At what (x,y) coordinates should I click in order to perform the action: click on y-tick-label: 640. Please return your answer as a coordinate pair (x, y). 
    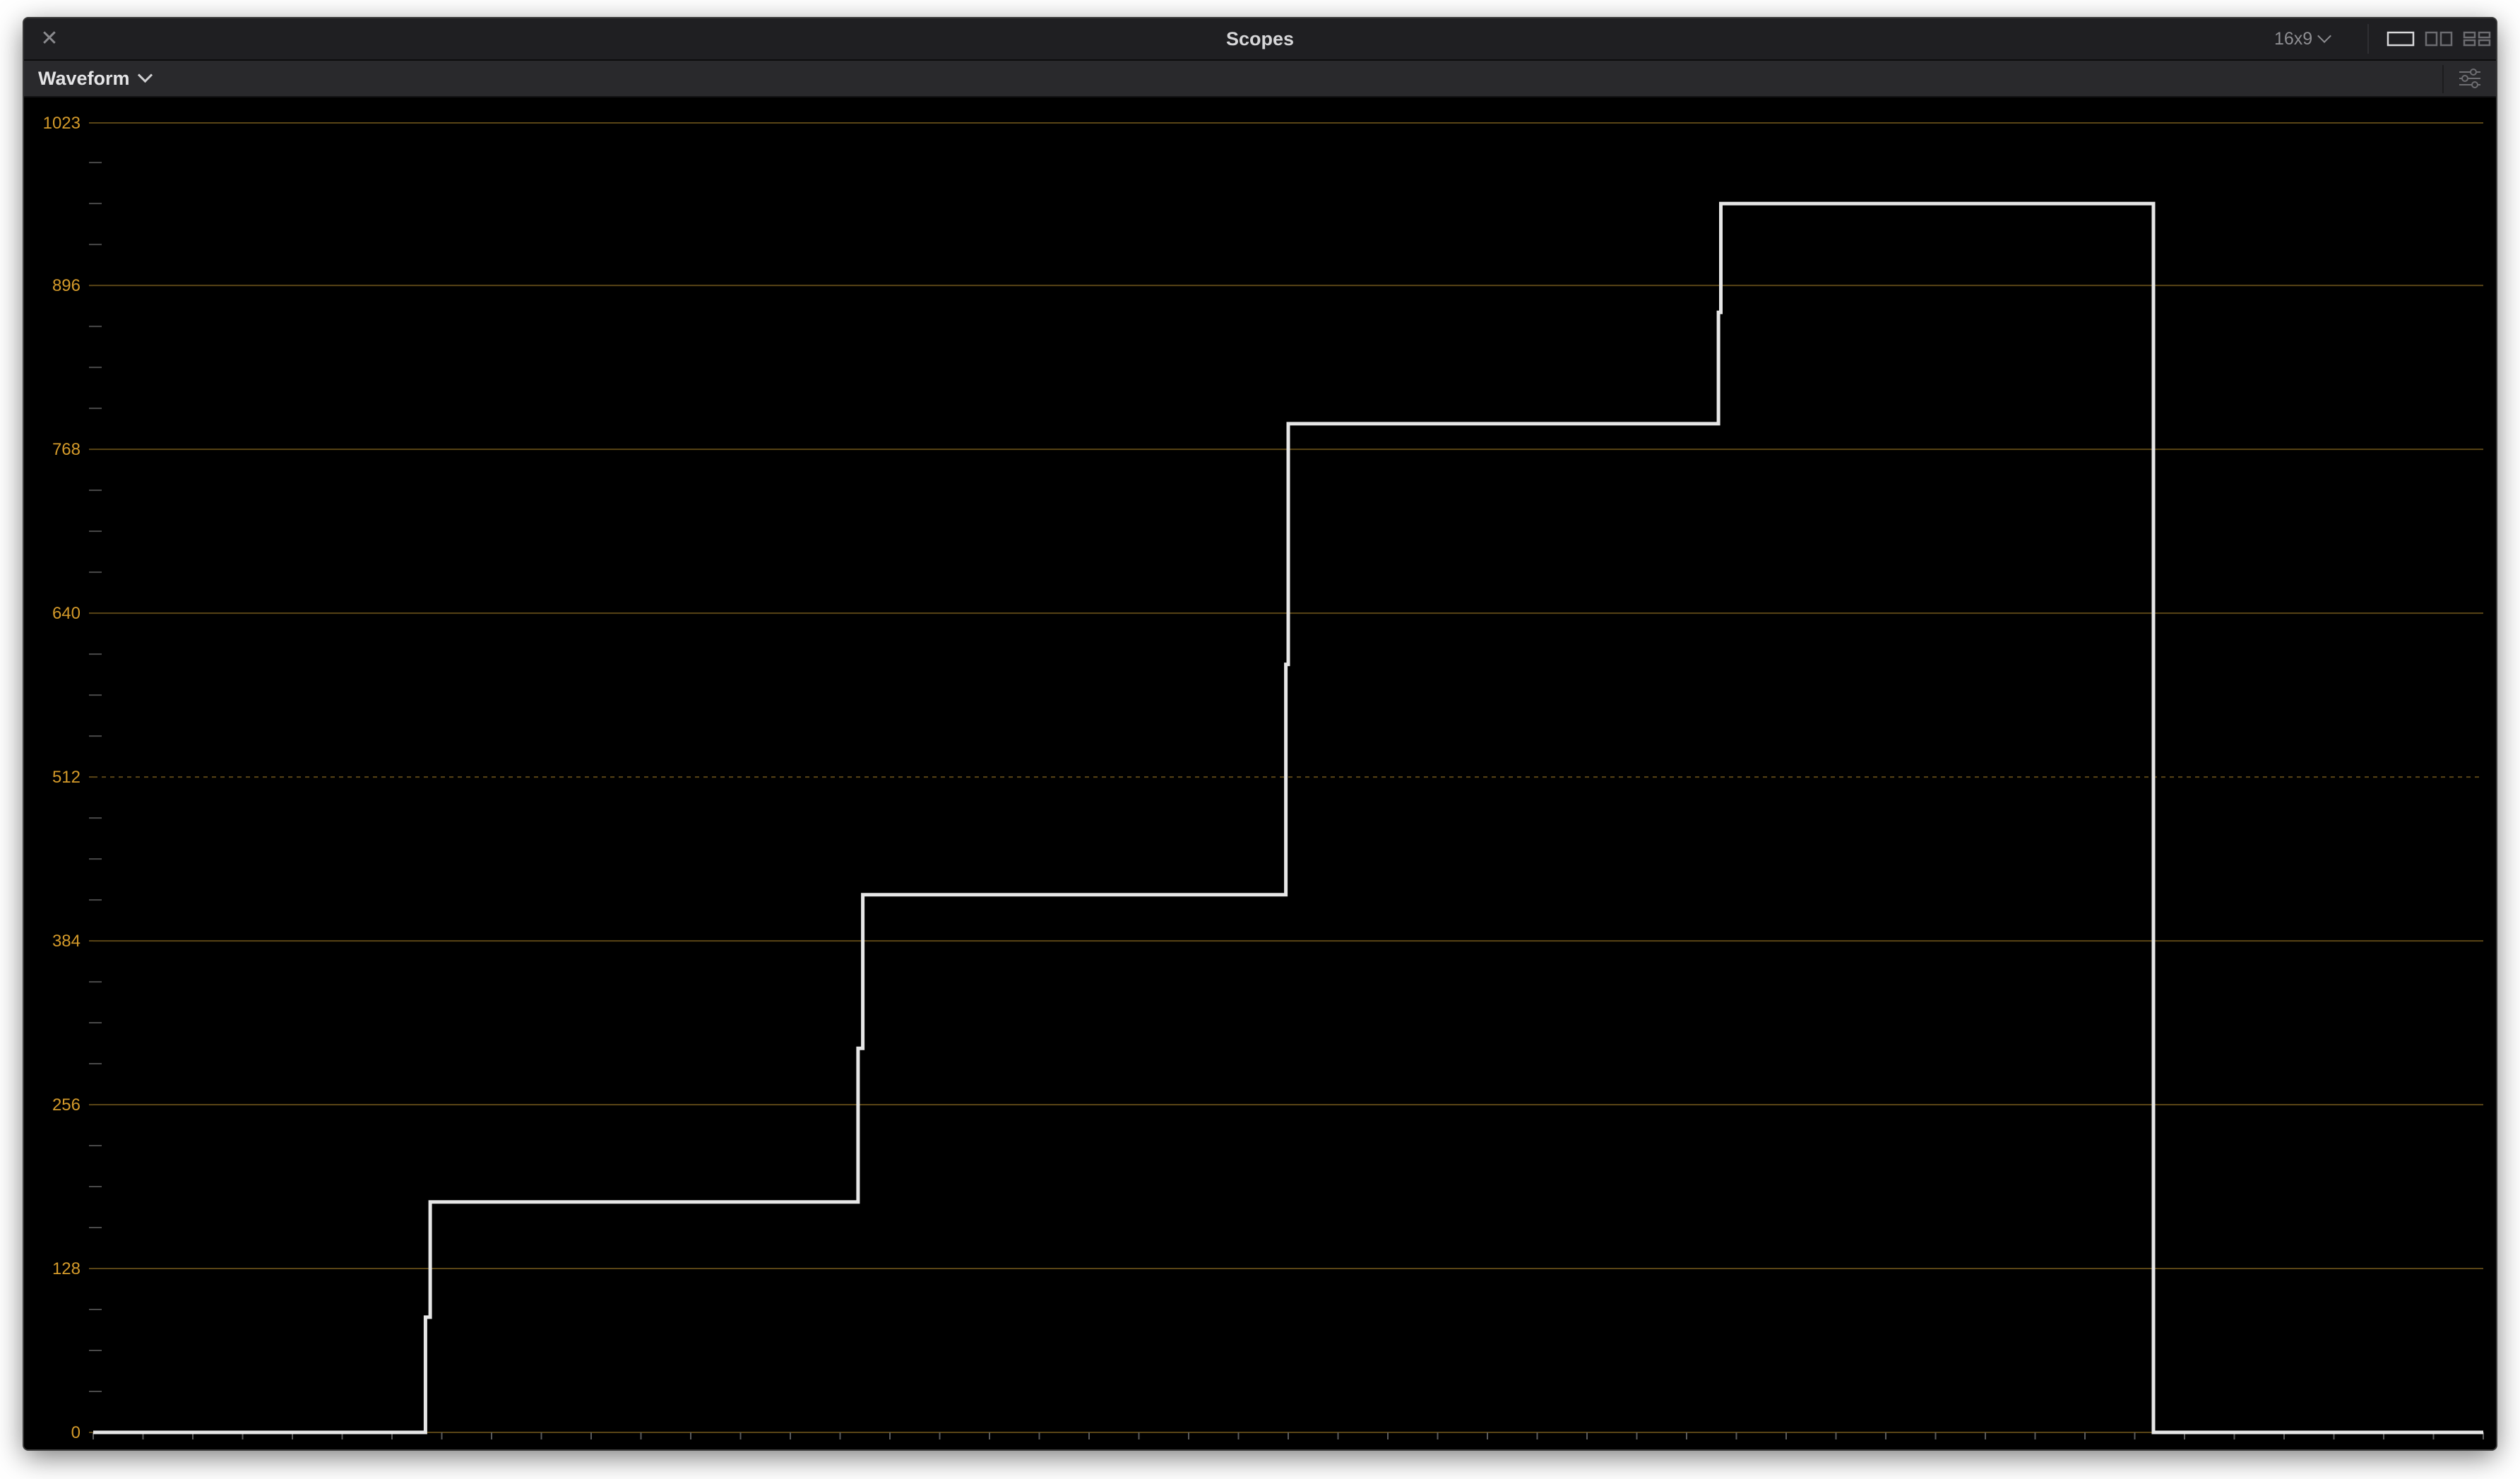
    Looking at the image, I should click on (67, 614).